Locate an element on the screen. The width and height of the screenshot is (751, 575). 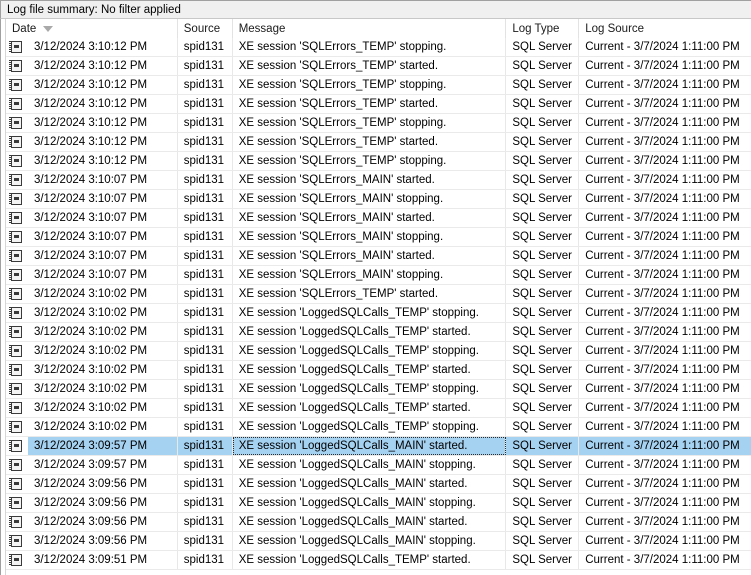
column-header-log-source: Log Source is located at coordinates (665, 28).